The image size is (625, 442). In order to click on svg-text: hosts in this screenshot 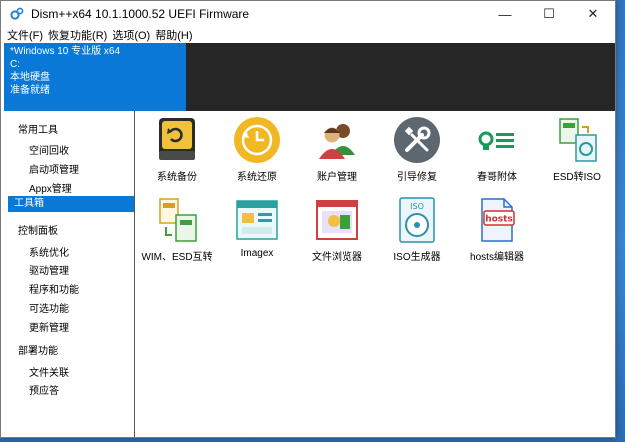, I will do `click(499, 220)`.